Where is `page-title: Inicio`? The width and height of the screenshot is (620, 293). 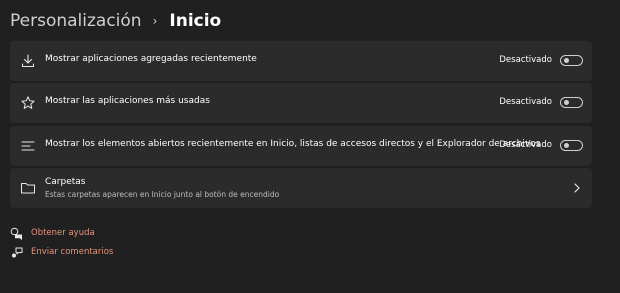
page-title: Inicio is located at coordinates (195, 21).